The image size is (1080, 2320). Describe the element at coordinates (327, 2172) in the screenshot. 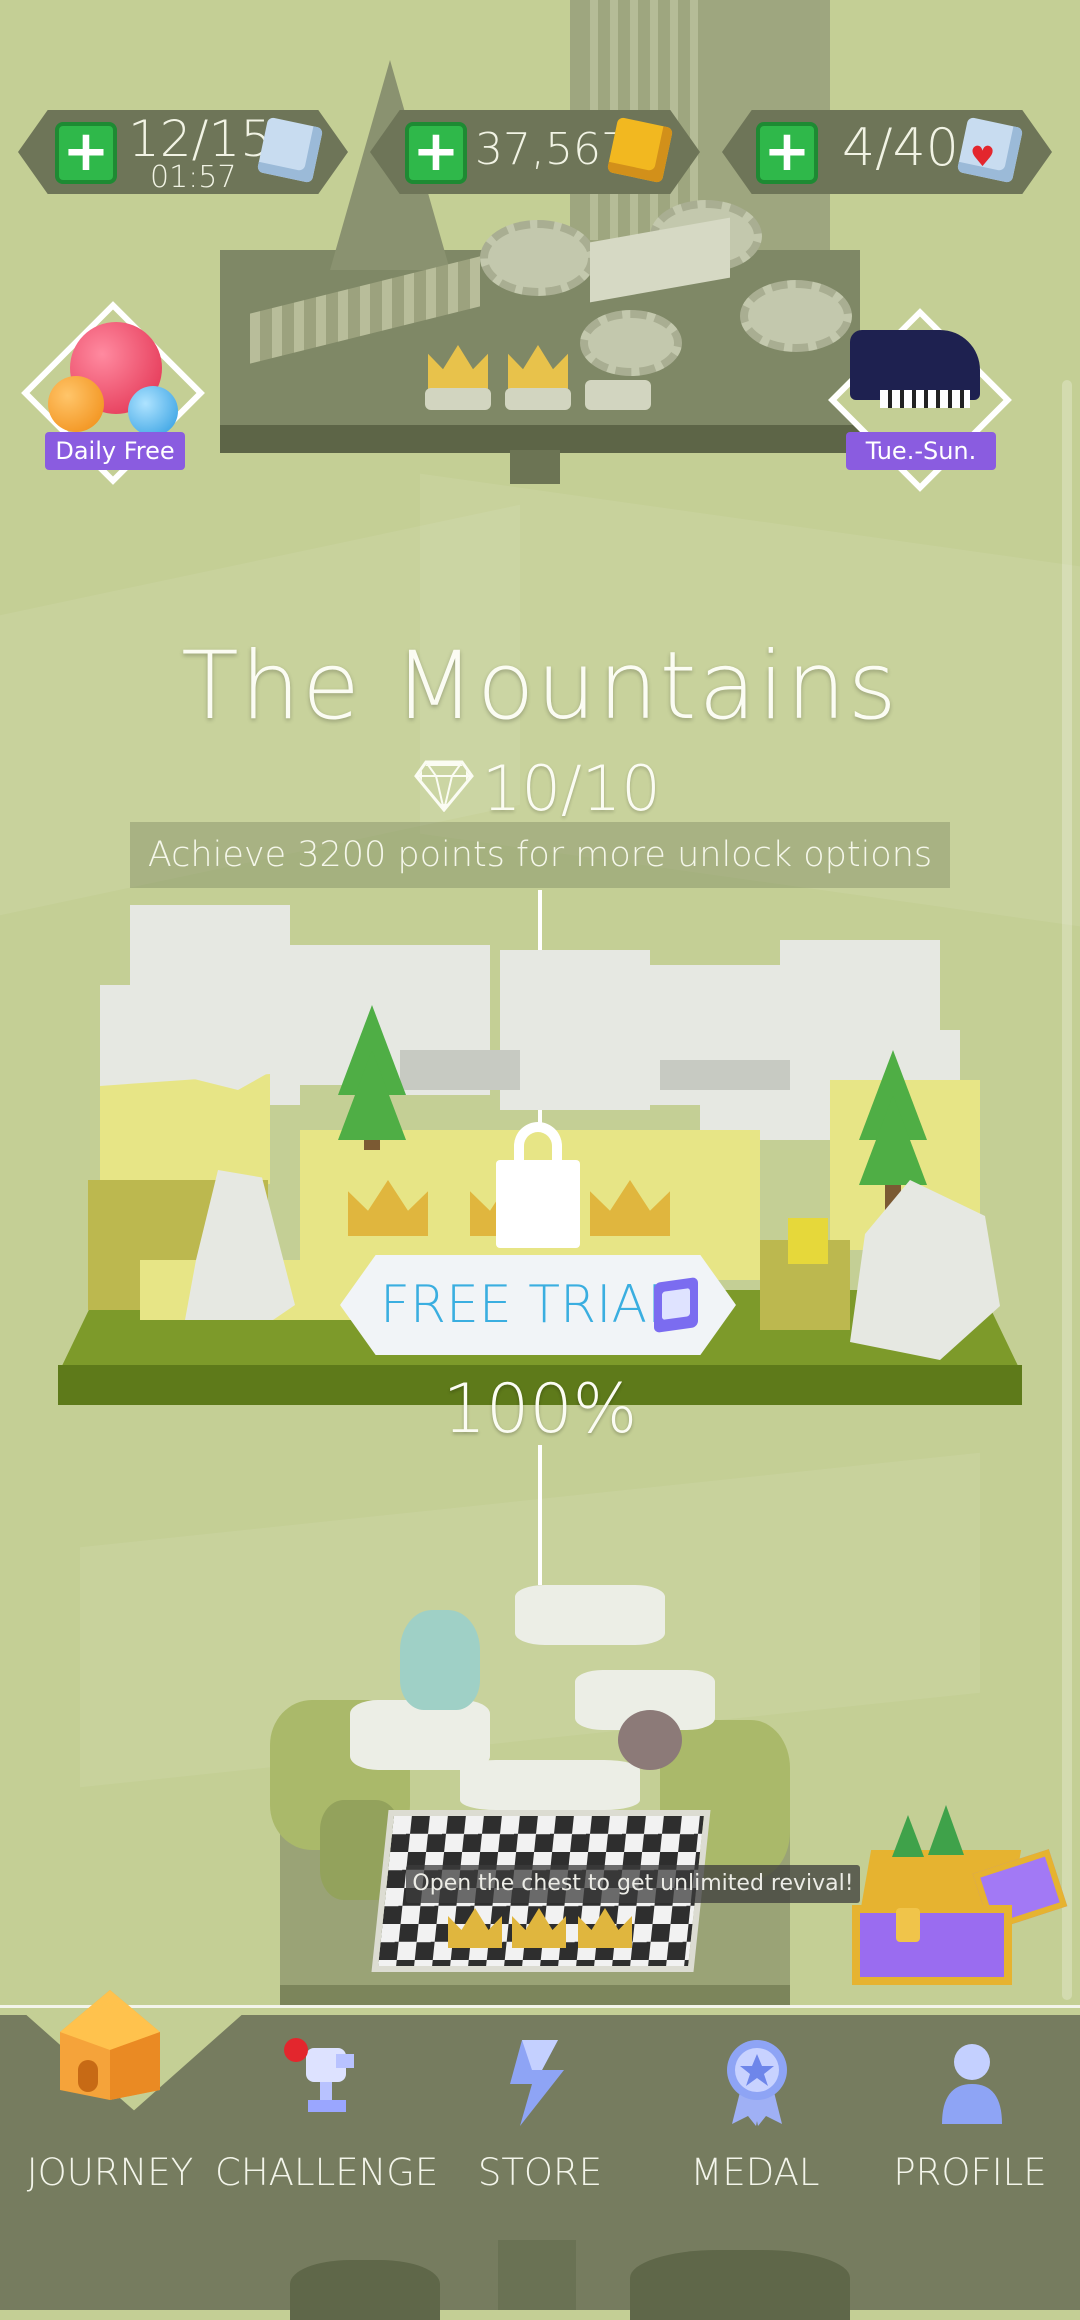

I see `nav-label-challenge: CHALLENGE` at that location.